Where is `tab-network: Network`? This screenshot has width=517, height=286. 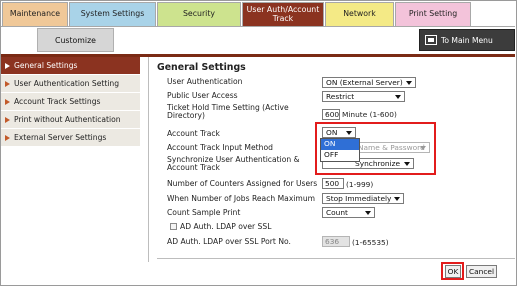 tab-network: Network is located at coordinates (359, 14).